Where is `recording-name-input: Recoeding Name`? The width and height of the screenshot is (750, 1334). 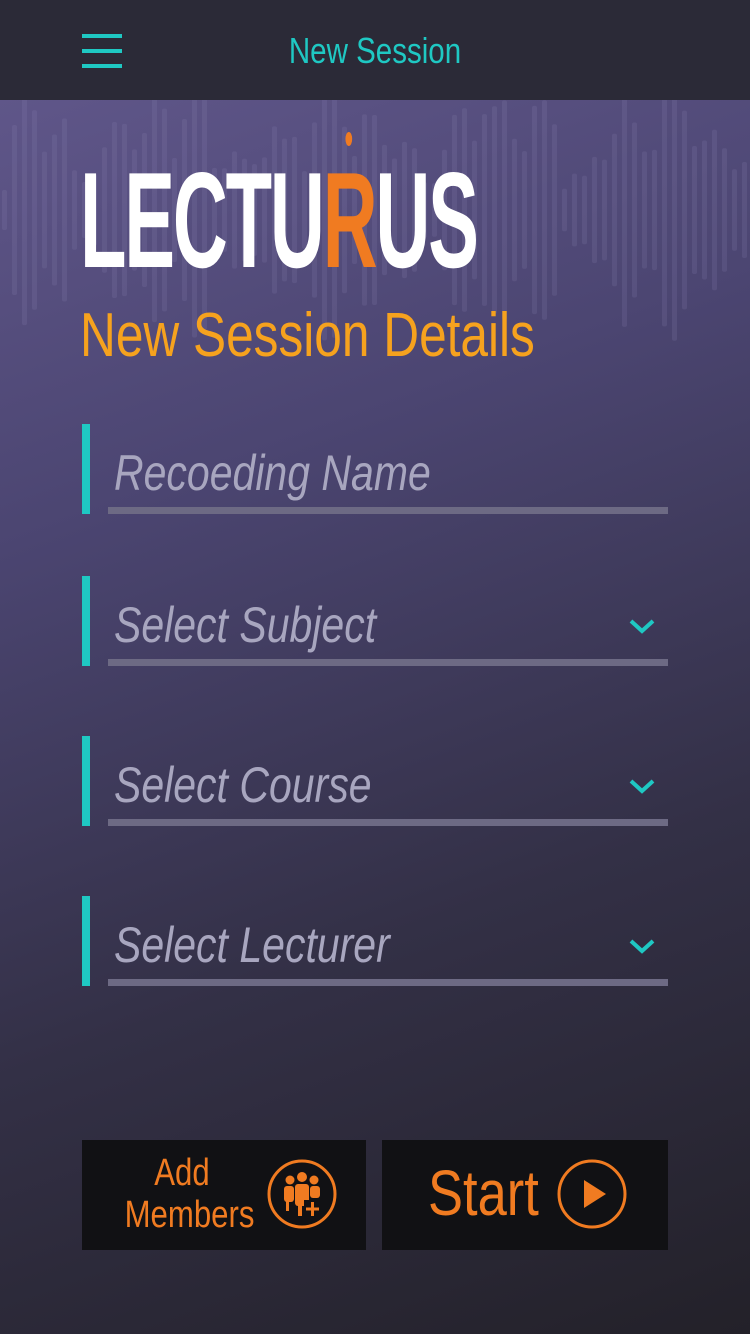 recording-name-input: Recoeding Name is located at coordinates (375, 469).